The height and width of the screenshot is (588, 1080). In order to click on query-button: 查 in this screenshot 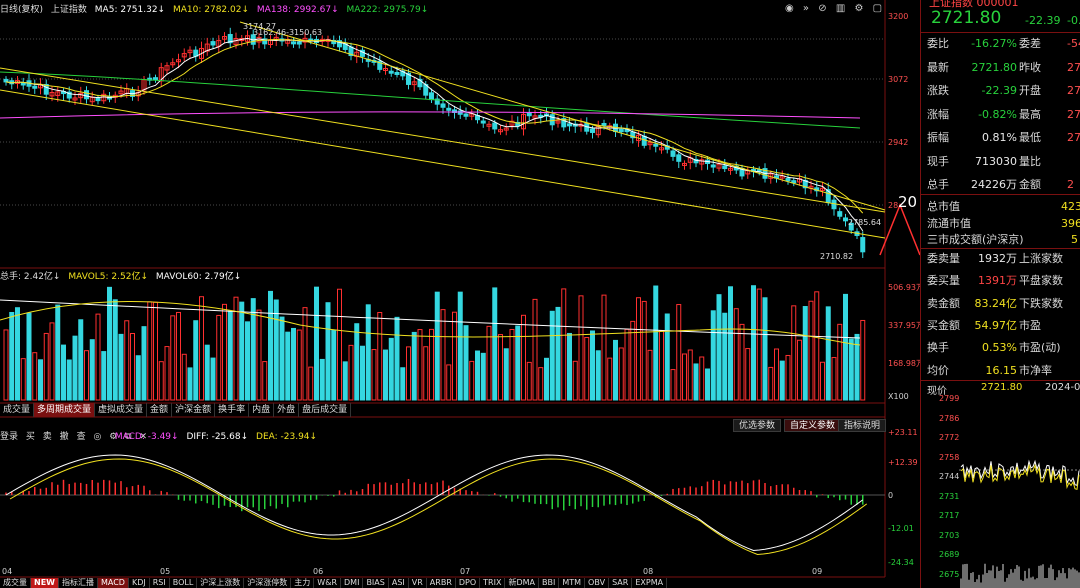, I will do `click(81, 437)`.